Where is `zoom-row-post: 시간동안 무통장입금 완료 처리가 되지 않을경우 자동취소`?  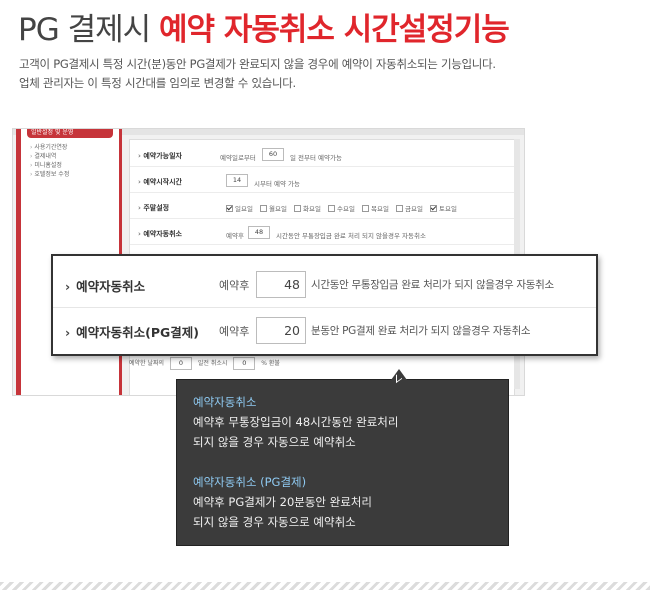
zoom-row-post: 시간동안 무통장입금 완료 처리가 되지 않을경우 자동취소 is located at coordinates (432, 285).